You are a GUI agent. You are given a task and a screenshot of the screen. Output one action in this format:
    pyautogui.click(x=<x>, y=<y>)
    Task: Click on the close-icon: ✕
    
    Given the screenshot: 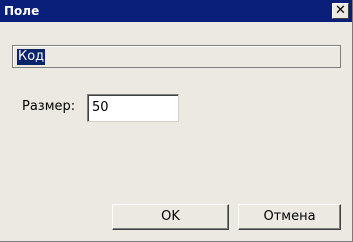 What is the action you would take?
    pyautogui.click(x=340, y=10)
    